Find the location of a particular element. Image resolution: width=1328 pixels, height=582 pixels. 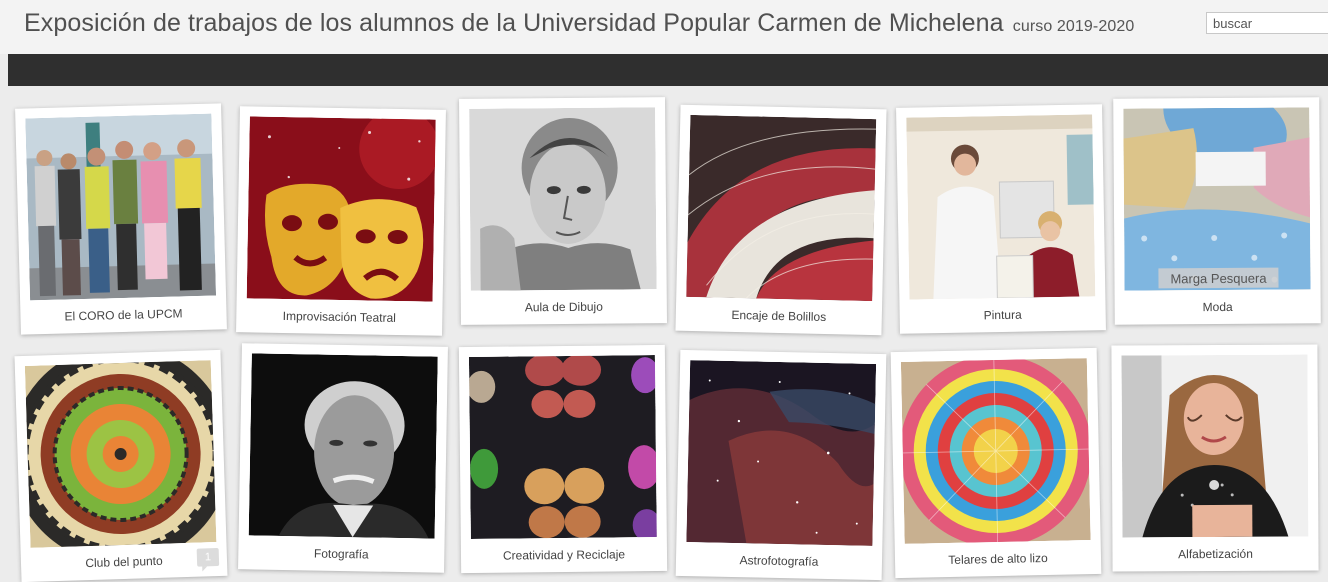

card-caption: Aula de Dibujo is located at coordinates (564, 307).